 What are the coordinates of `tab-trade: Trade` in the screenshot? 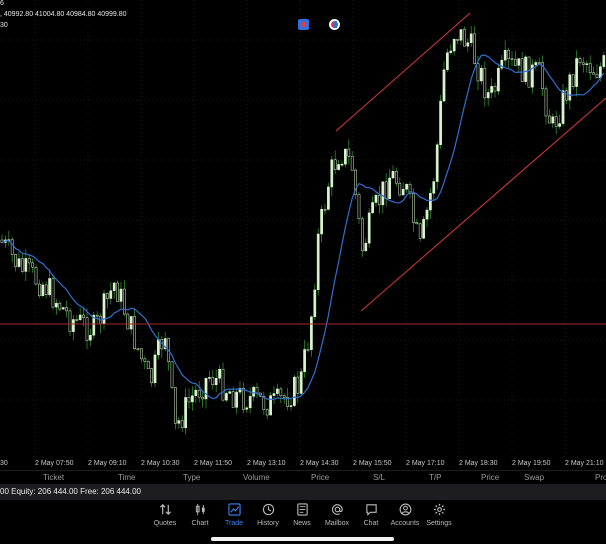 It's located at (234, 517).